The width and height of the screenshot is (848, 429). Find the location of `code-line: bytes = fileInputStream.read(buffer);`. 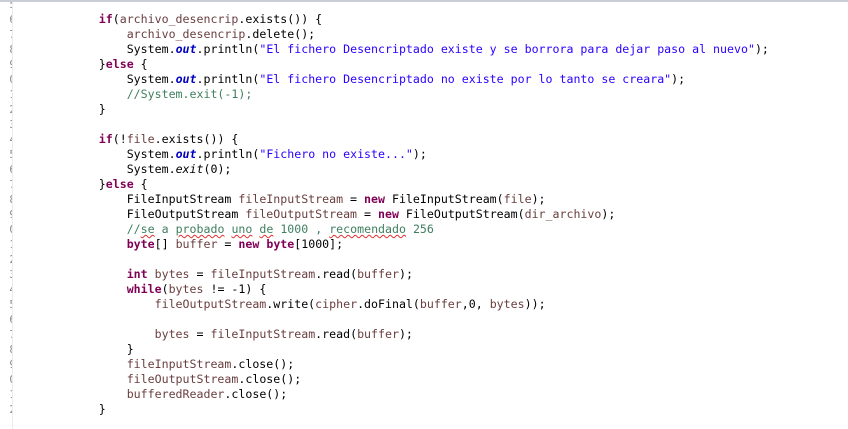

code-line: bytes = fileInputStream.read(buffer); is located at coordinates (392, 334).